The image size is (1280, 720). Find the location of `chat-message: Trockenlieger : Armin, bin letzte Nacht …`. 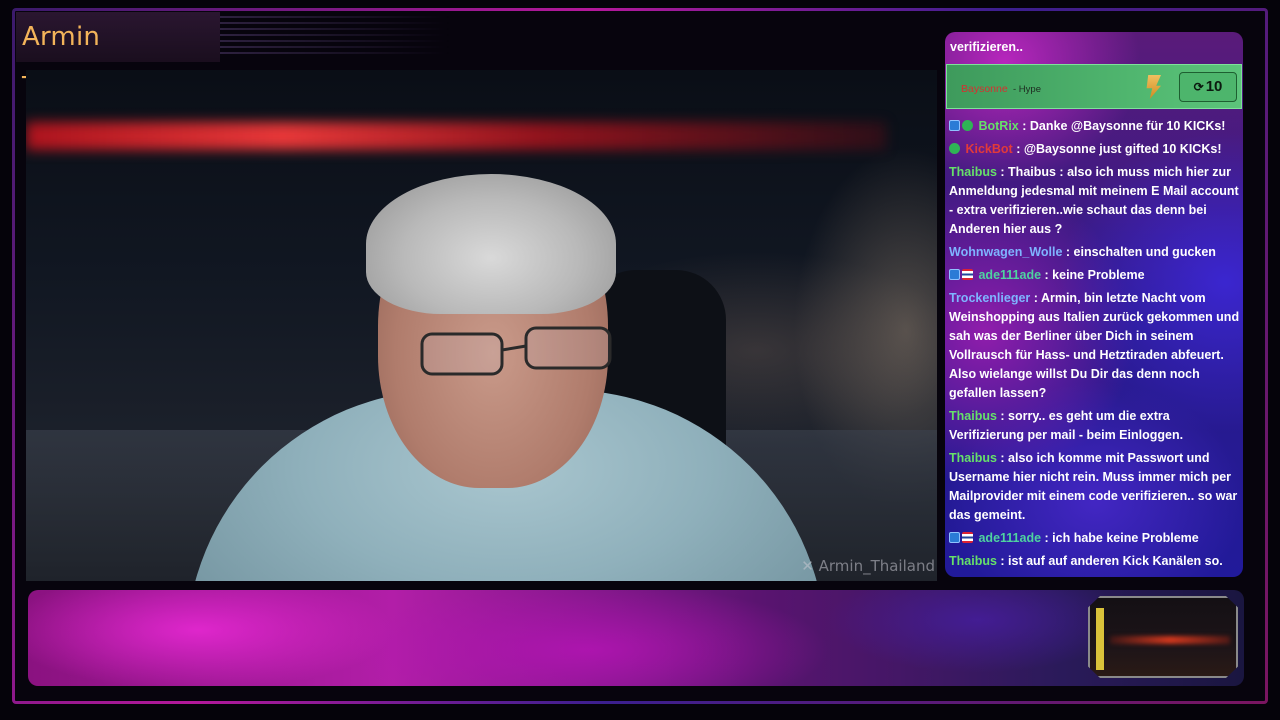

chat-message: Trockenlieger : Armin, bin letzte Nacht … is located at coordinates (1095, 346).